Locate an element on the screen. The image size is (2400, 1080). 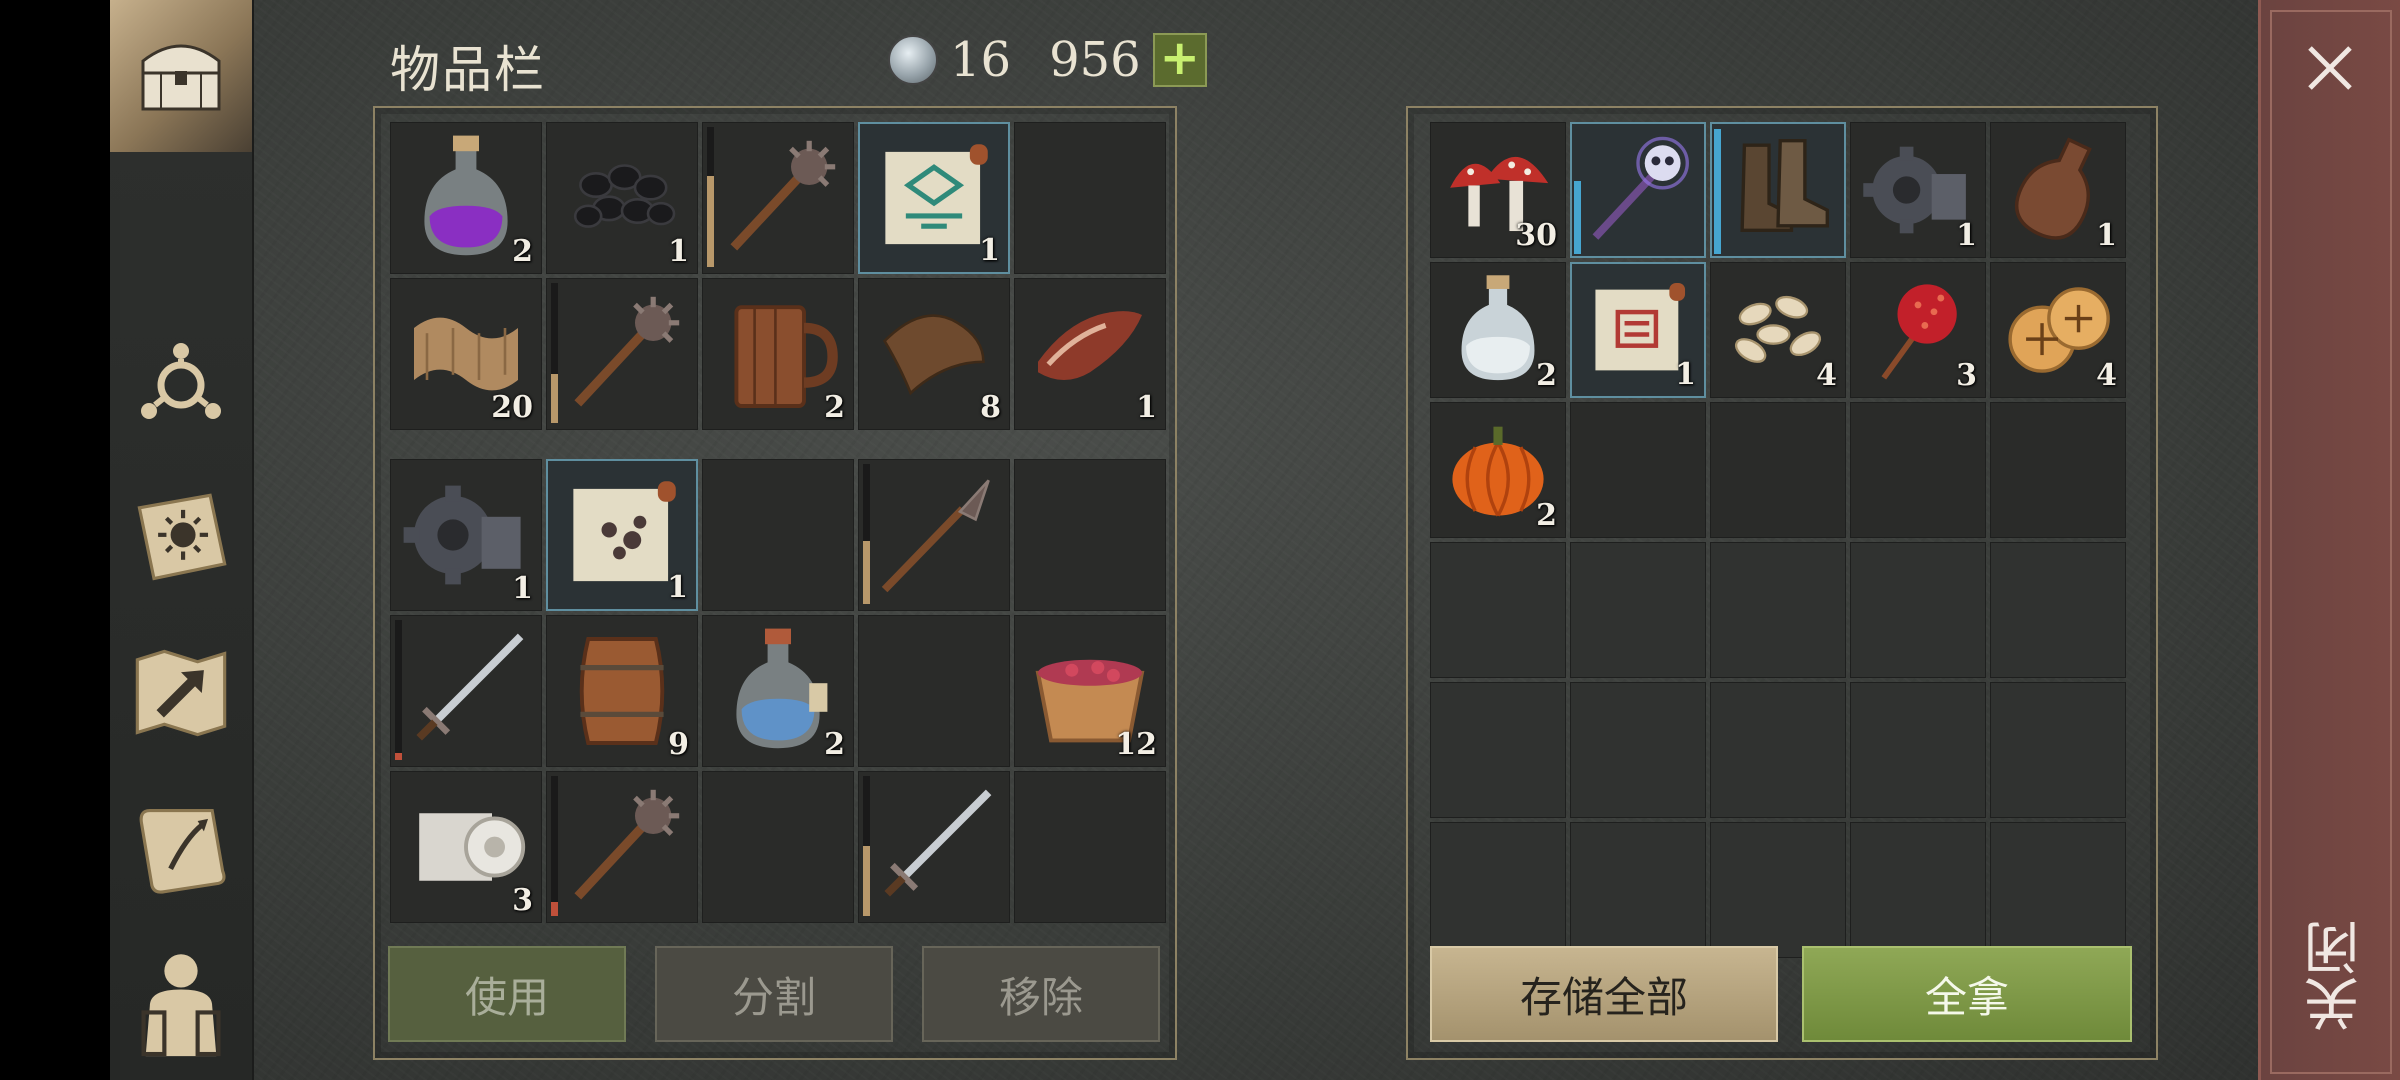
store-all-button: 存储全部 is located at coordinates (1604, 994).